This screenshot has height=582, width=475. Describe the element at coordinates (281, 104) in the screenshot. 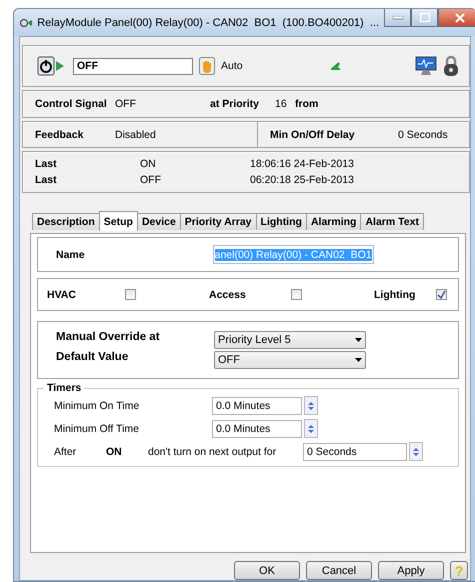

I see `priority-value: 16` at that location.